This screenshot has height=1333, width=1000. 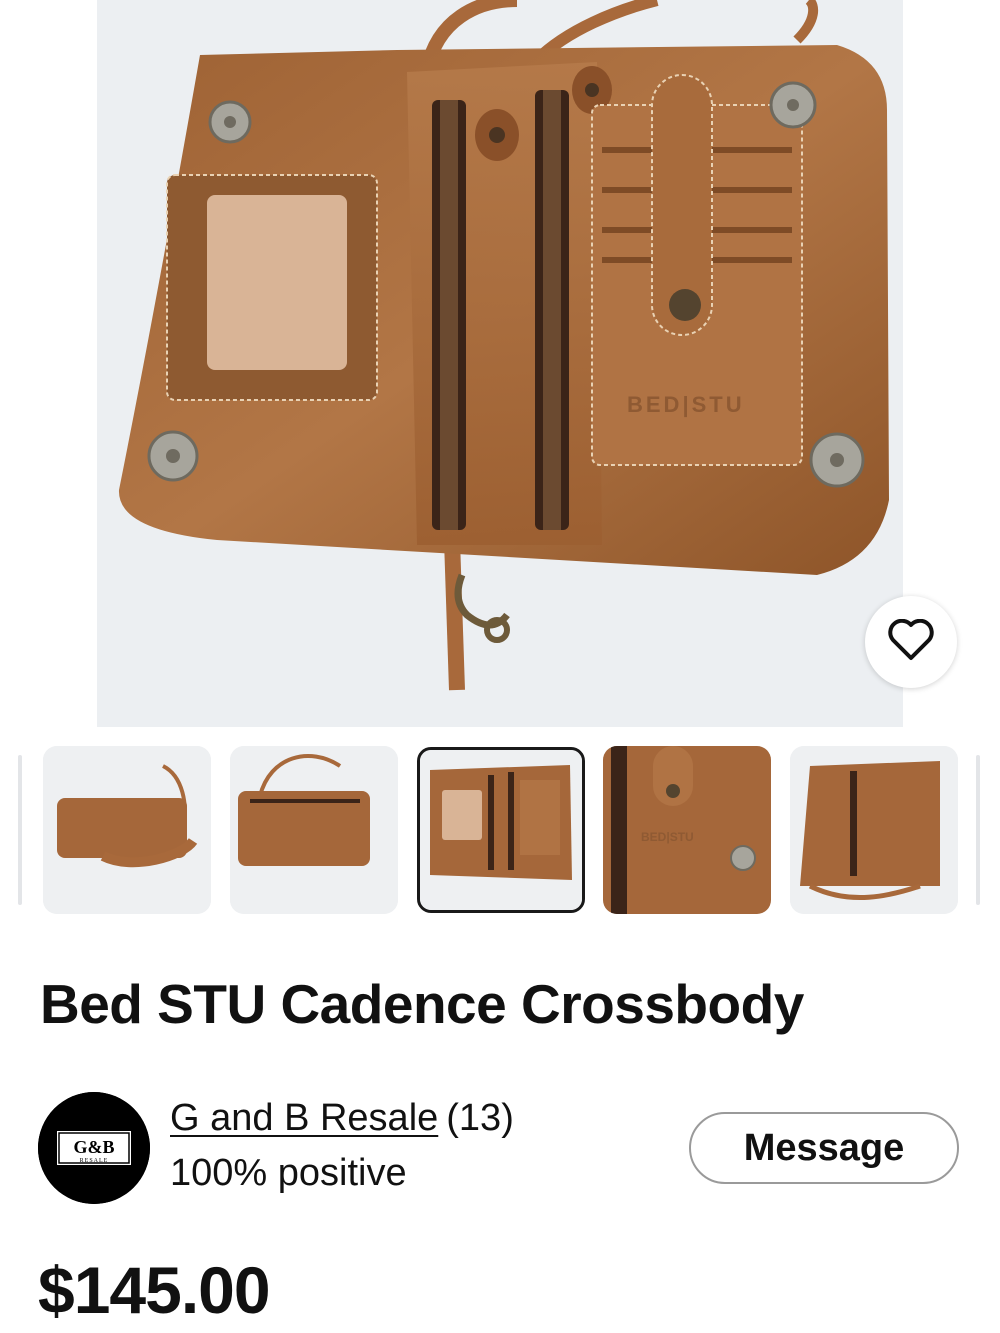 I want to click on svg-text: G&B, so click(x=93, y=1147).